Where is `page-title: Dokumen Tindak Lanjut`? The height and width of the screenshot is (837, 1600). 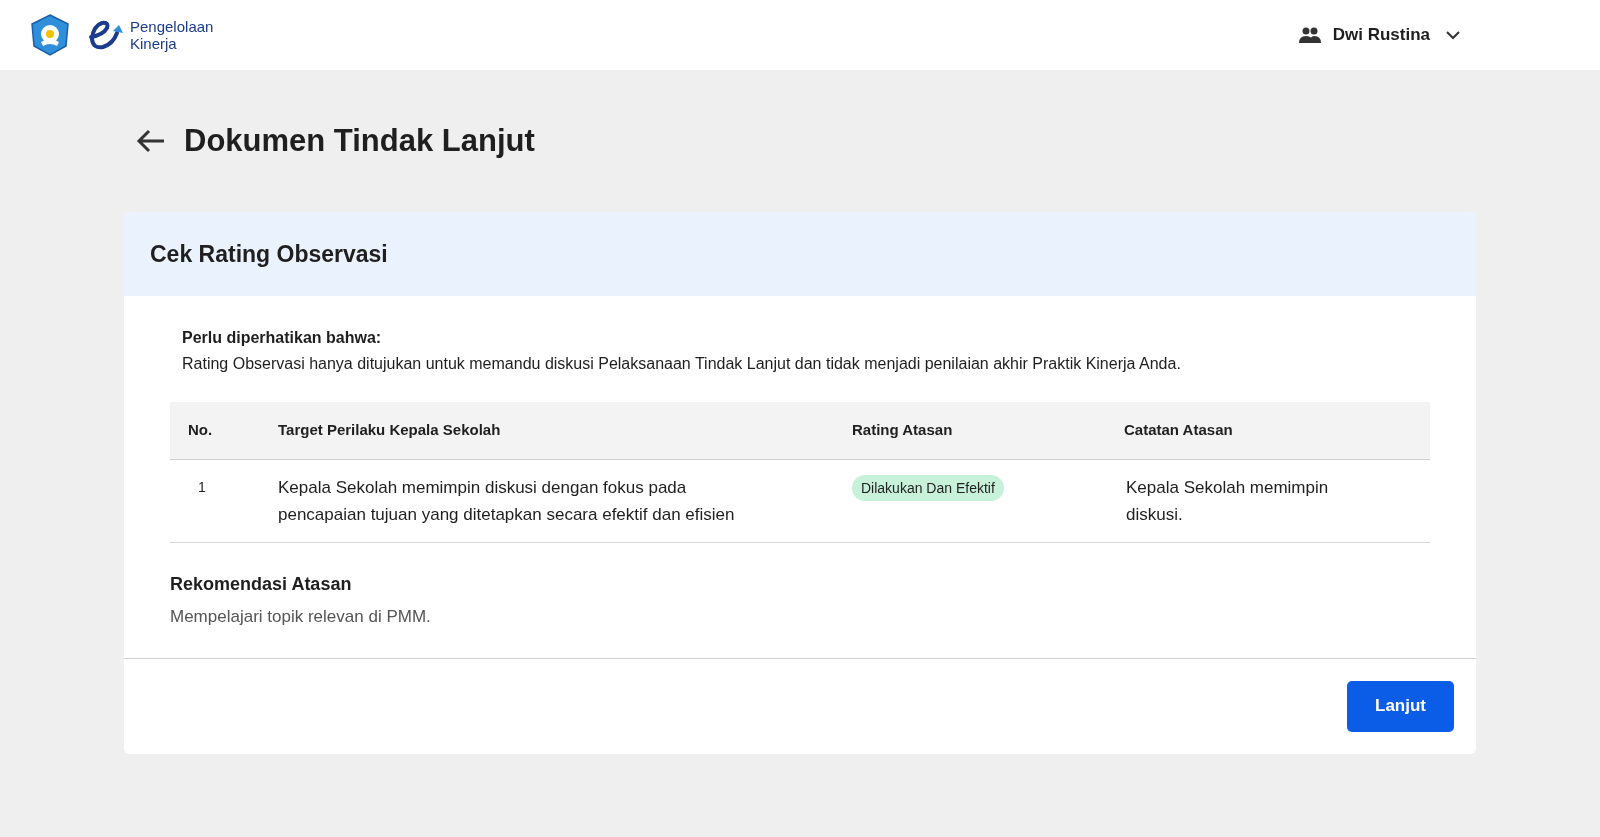 page-title: Dokumen Tindak Lanjut is located at coordinates (359, 140).